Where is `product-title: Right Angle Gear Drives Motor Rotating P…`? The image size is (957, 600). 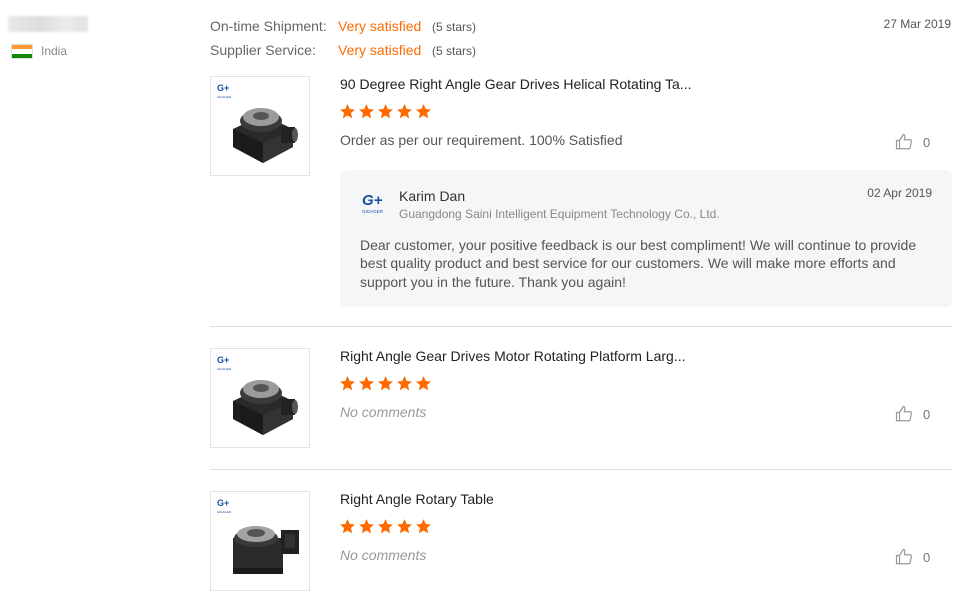
product-title: Right Angle Gear Drives Motor Rotating P… is located at coordinates (512, 356).